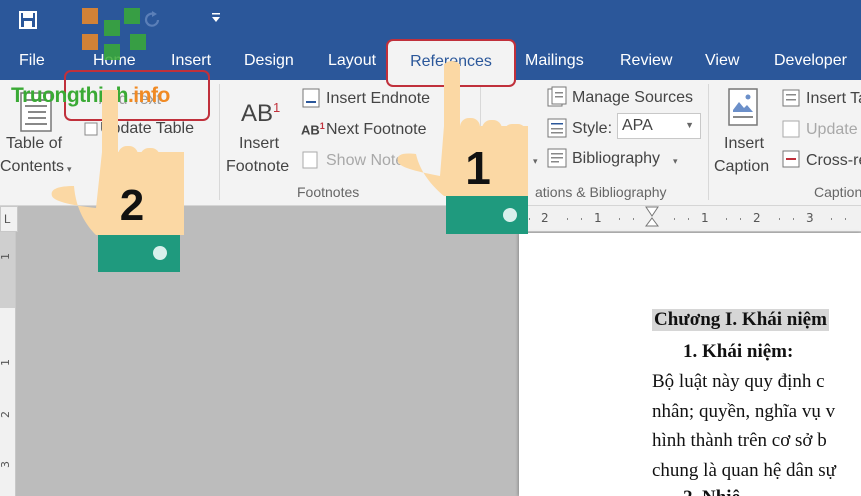  I want to click on vertical-ruler-margin, so click(7, 270).